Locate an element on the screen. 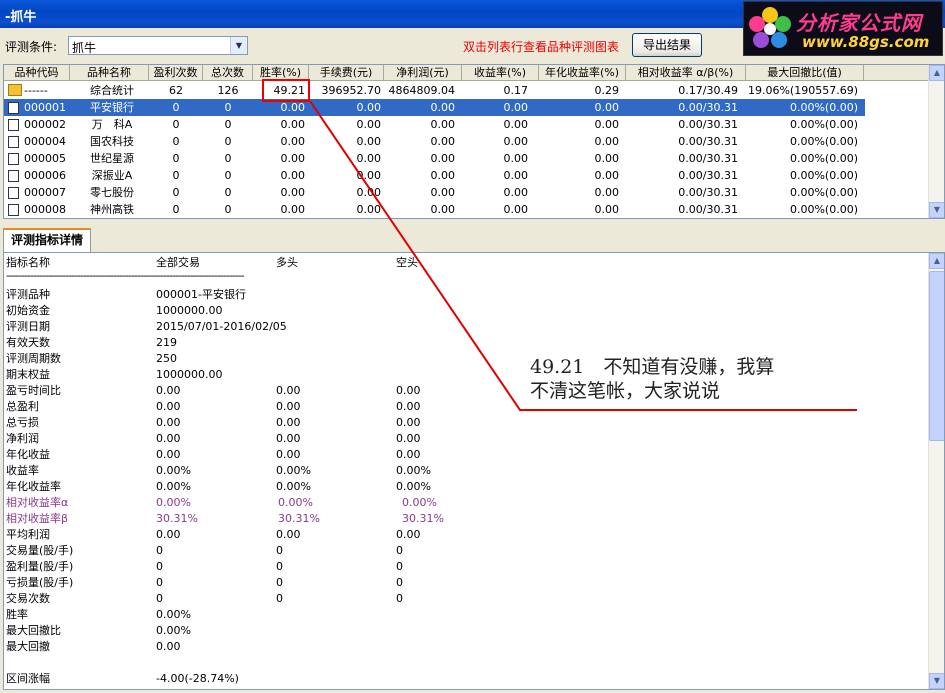  detail-label: 年化收益 is located at coordinates (28, 454).